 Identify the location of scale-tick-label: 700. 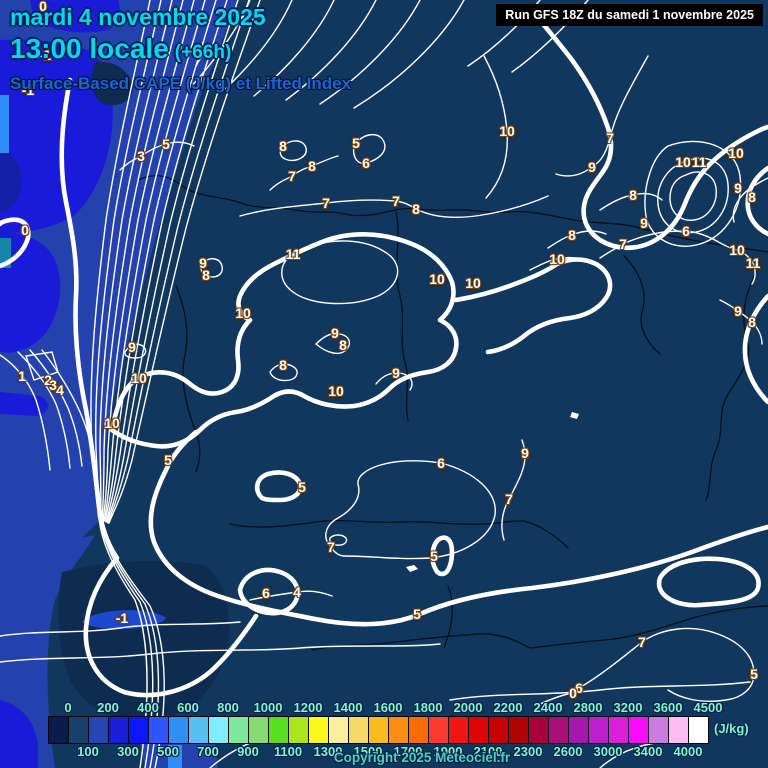
(208, 751).